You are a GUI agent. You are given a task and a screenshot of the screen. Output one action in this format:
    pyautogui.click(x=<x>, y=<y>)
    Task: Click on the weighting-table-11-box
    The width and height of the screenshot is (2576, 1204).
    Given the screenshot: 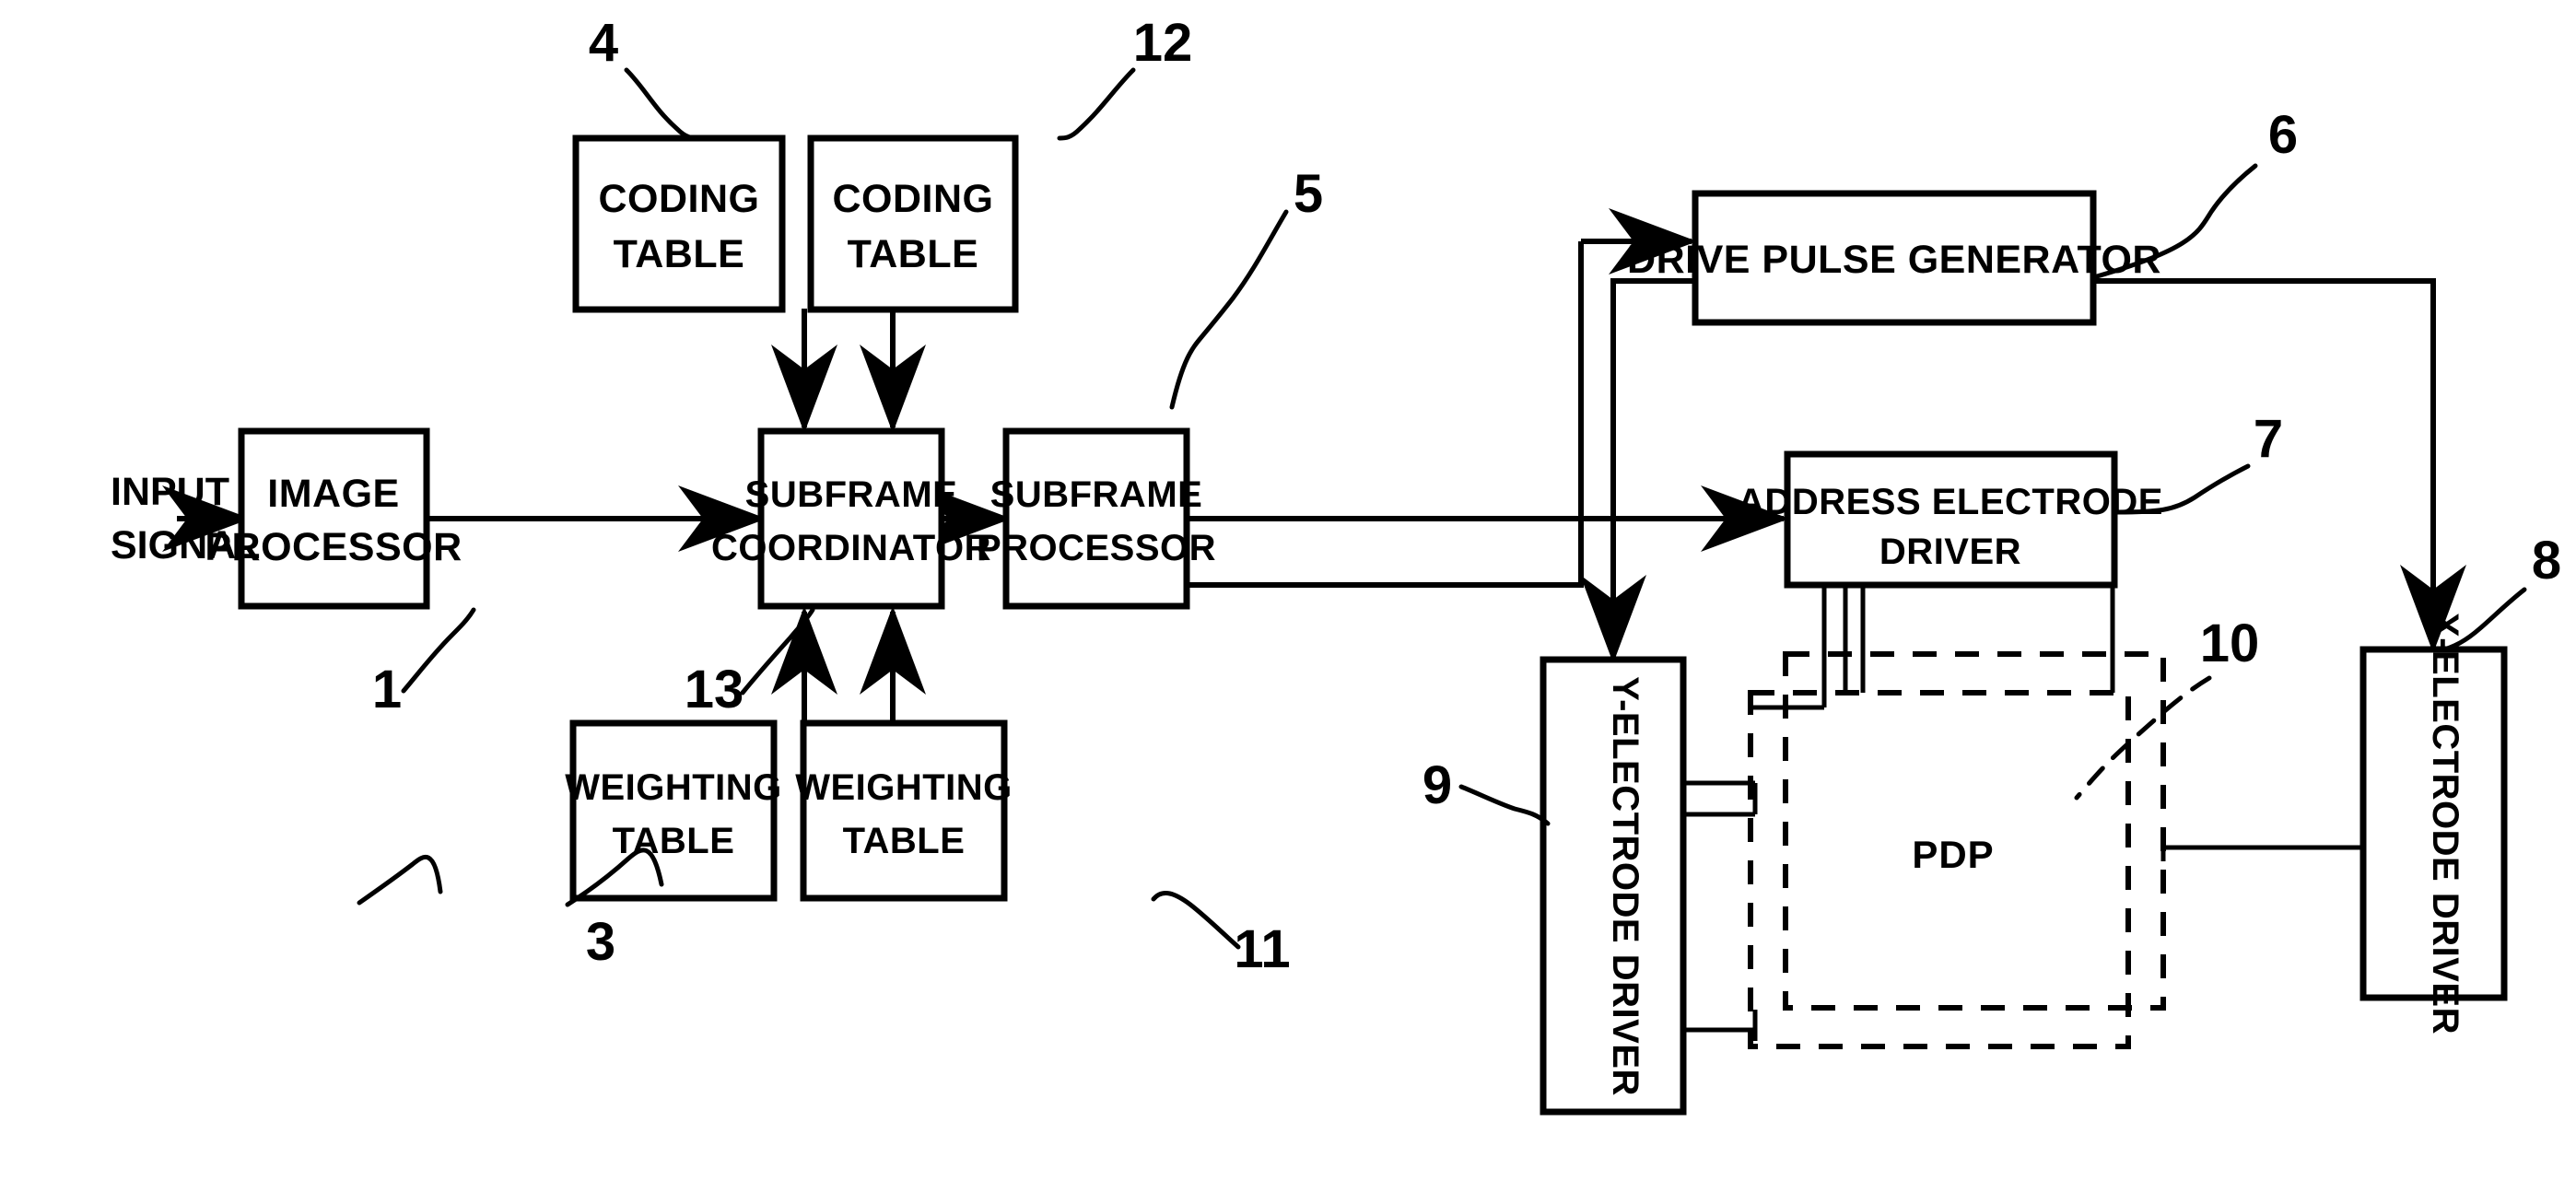 What is the action you would take?
    pyautogui.click(x=904, y=811)
    